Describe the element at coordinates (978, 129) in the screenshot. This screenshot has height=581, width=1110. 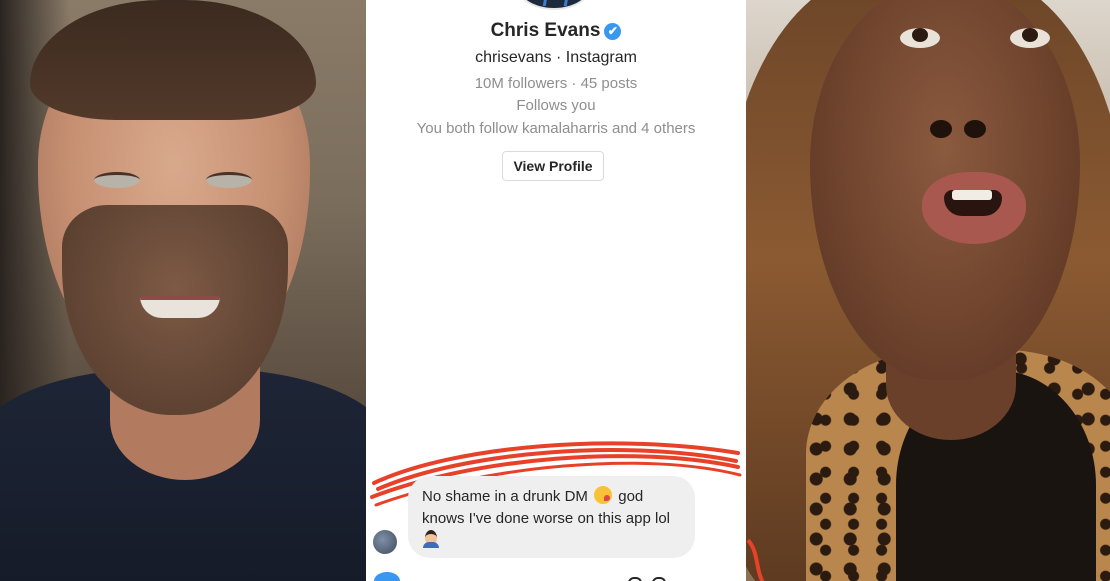
I see `nose` at that location.